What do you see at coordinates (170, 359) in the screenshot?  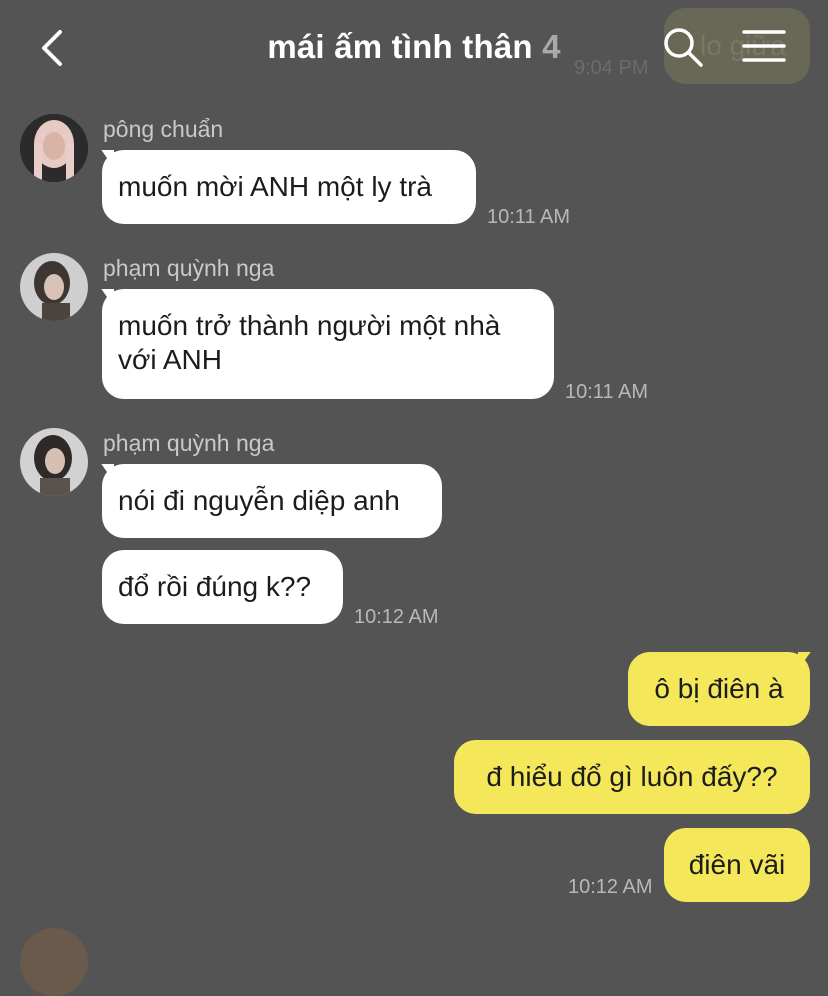 I see `message-text-line: với ANH` at bounding box center [170, 359].